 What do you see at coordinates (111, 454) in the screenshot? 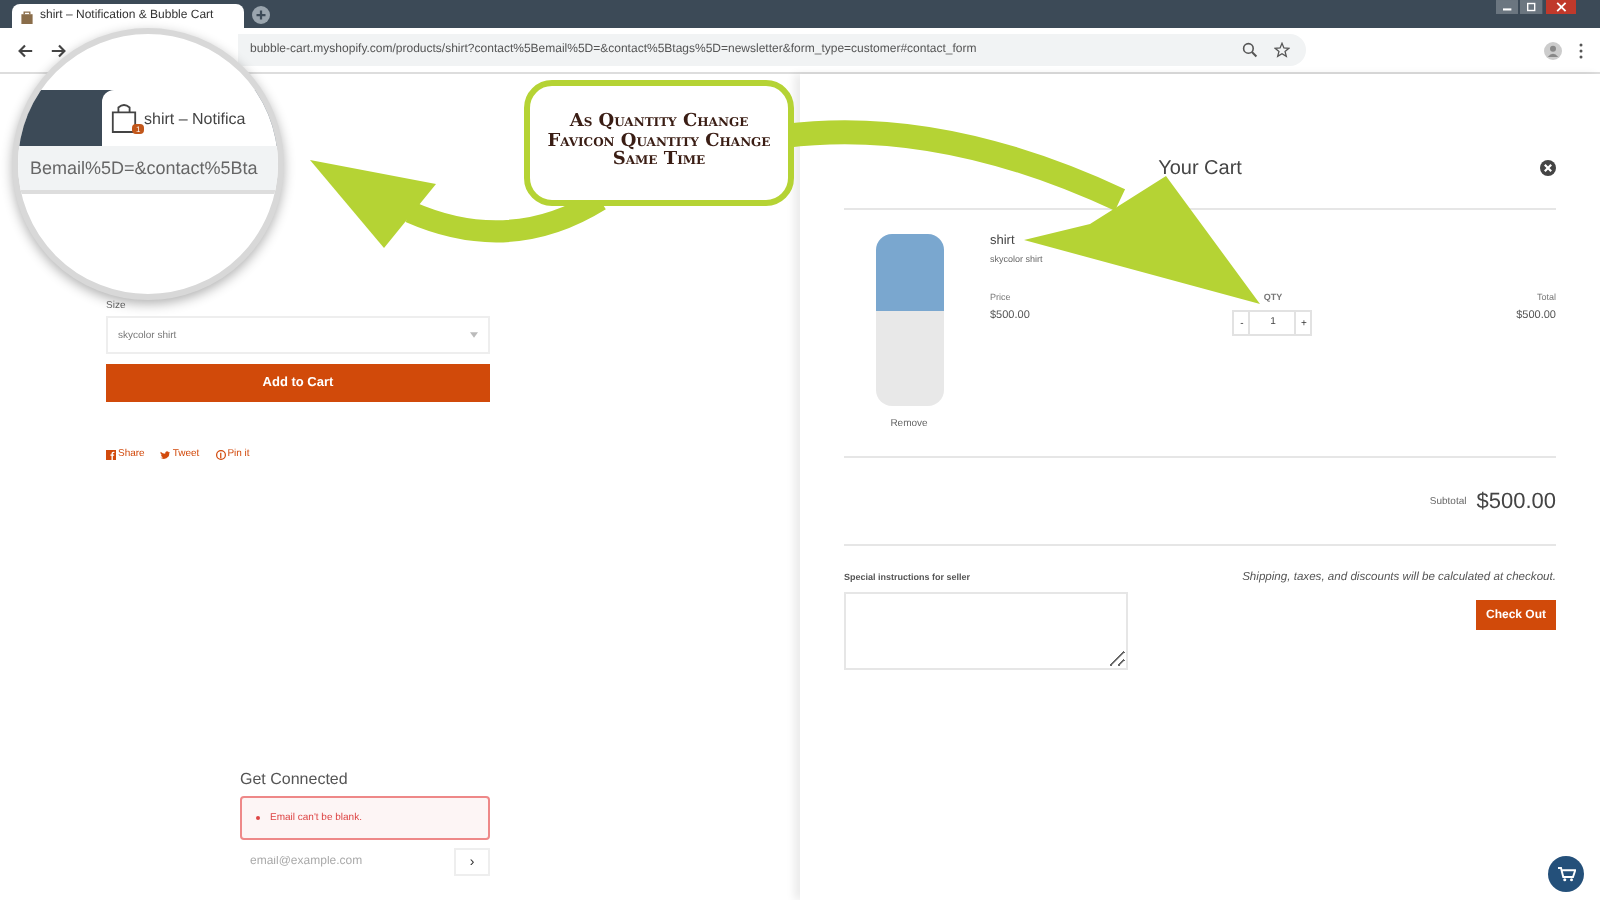
I see `facebook-icon` at bounding box center [111, 454].